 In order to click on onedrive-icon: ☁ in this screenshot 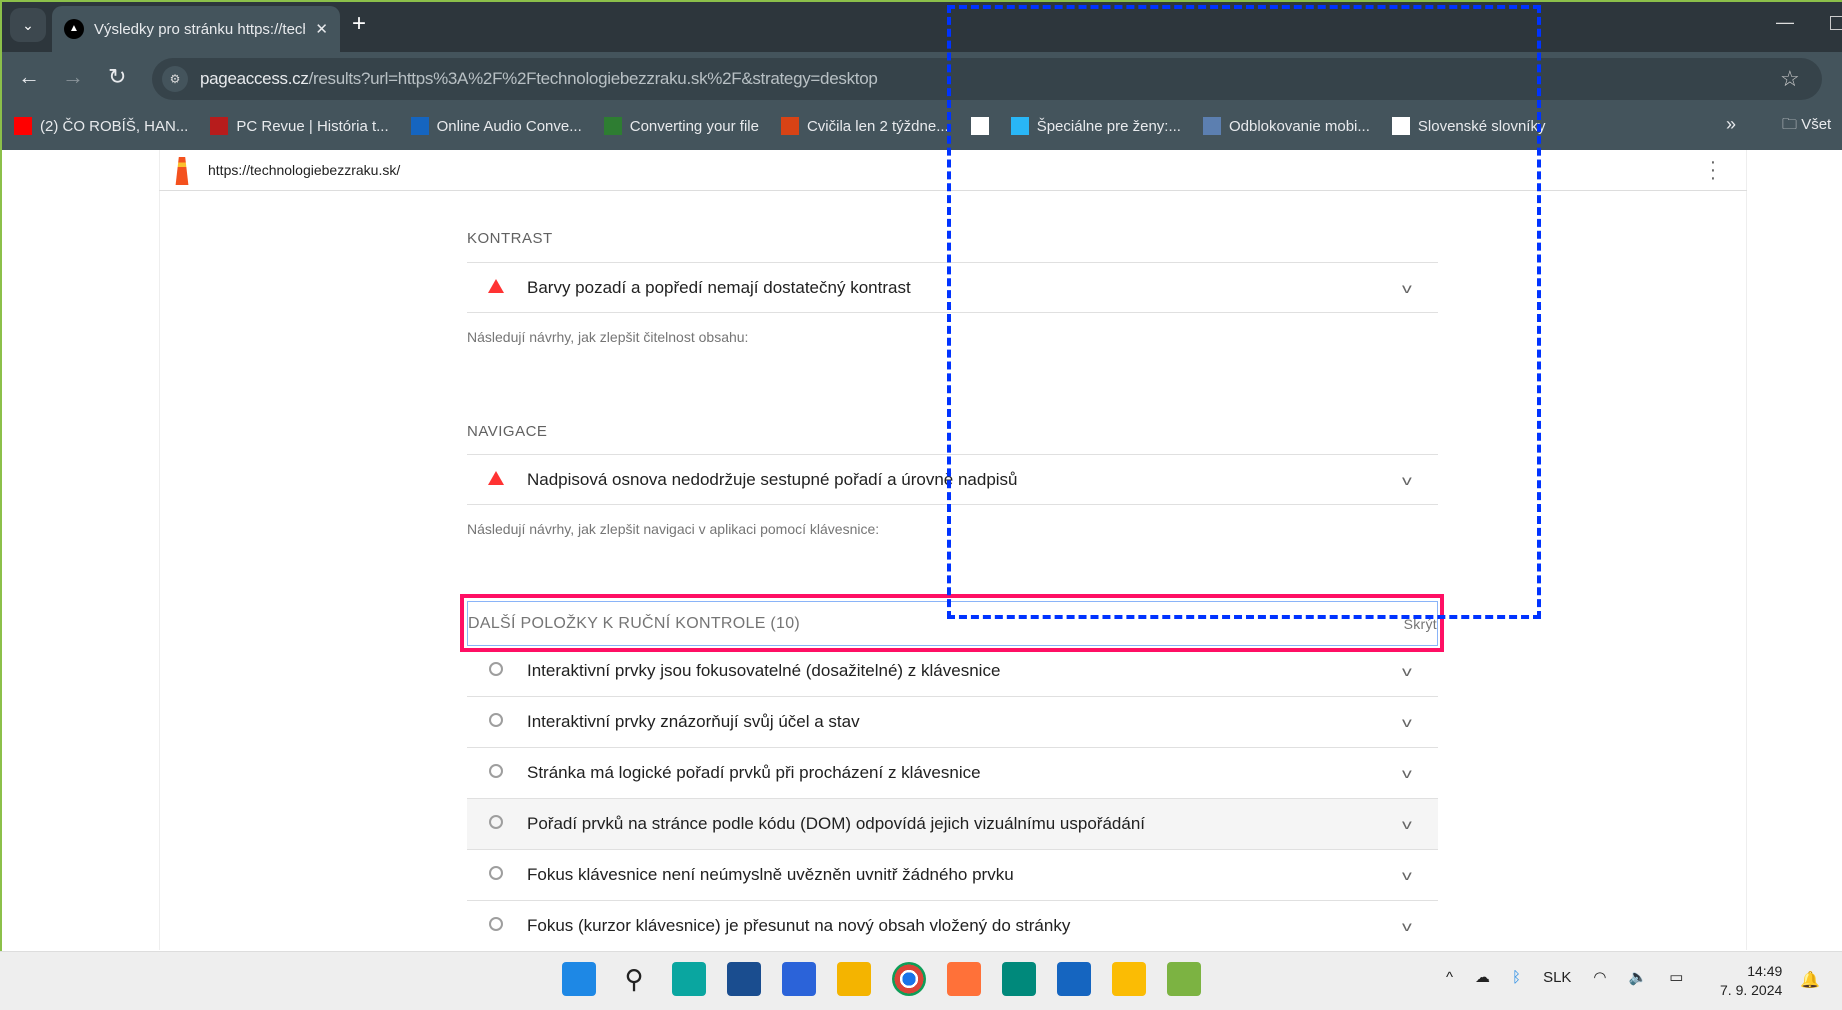, I will do `click(1482, 977)`.